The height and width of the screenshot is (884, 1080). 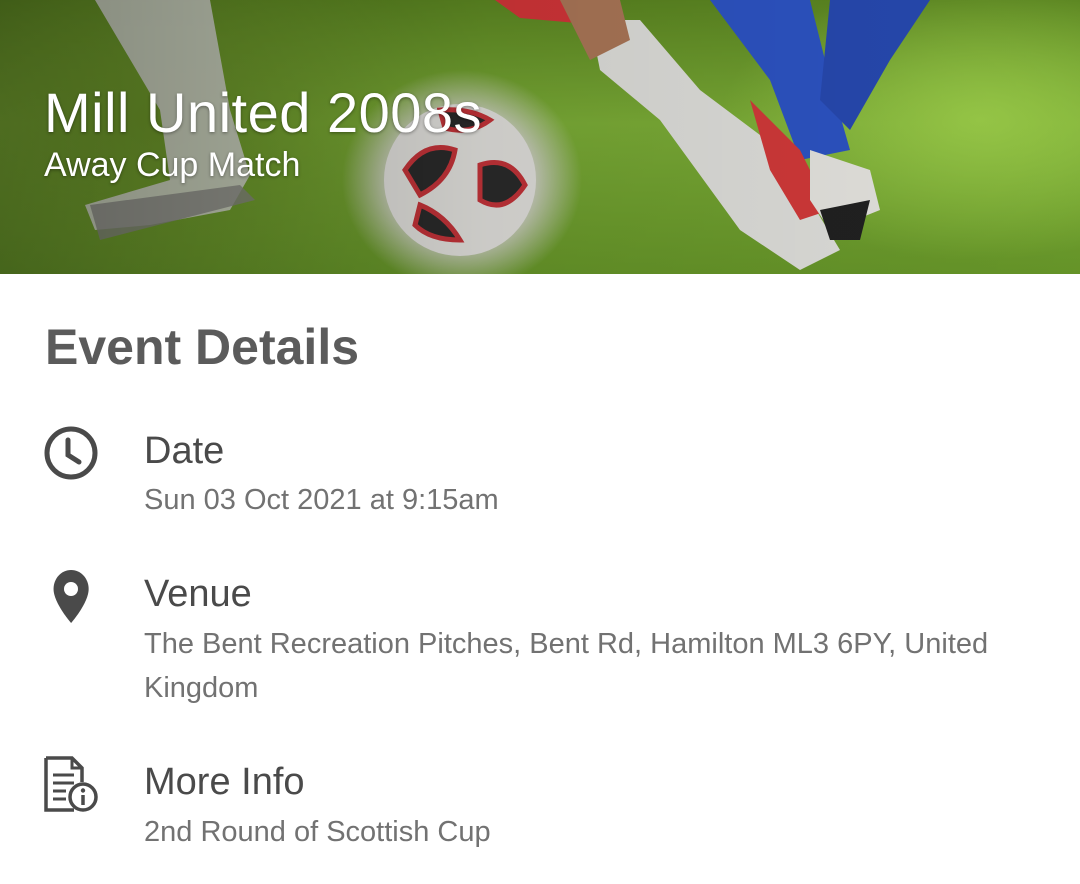 I want to click on date-label: Date, so click(x=184, y=451).